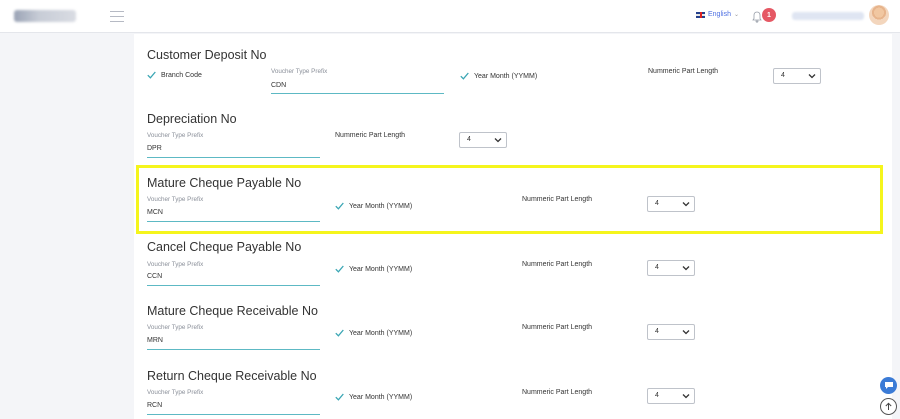 The height and width of the screenshot is (419, 900). I want to click on language-label: English, so click(719, 14).